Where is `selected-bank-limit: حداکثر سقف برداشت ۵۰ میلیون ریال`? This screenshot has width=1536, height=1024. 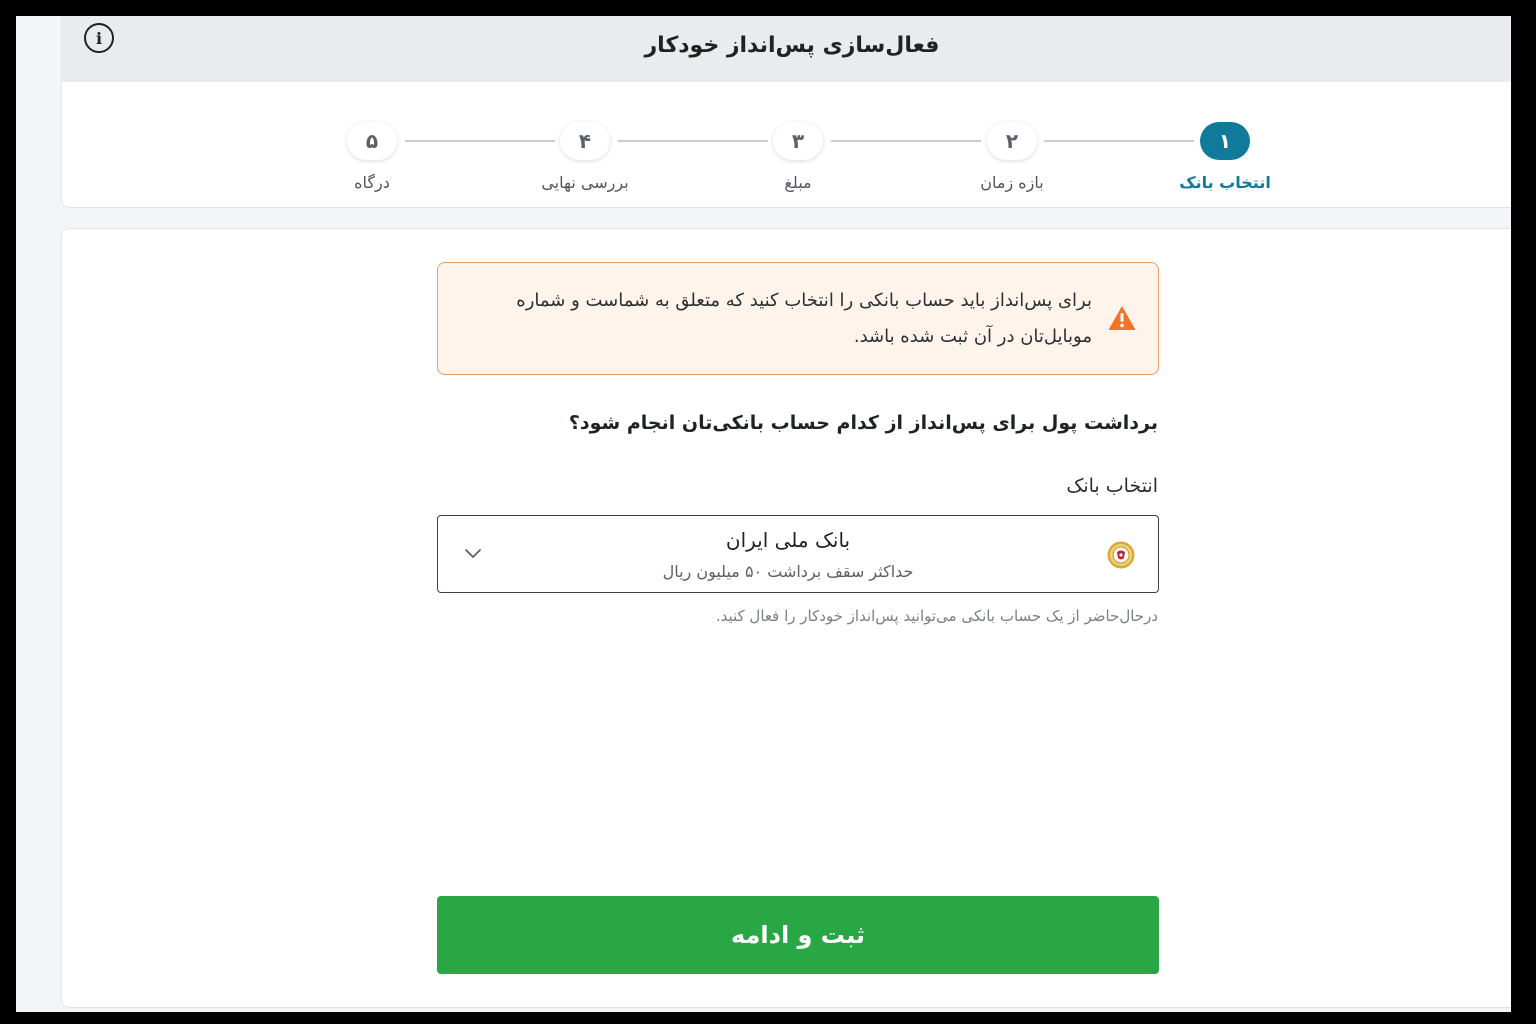
selected-bank-limit: حداکثر سقف برداشت ۵۰ میلیون ریال is located at coordinates (788, 571).